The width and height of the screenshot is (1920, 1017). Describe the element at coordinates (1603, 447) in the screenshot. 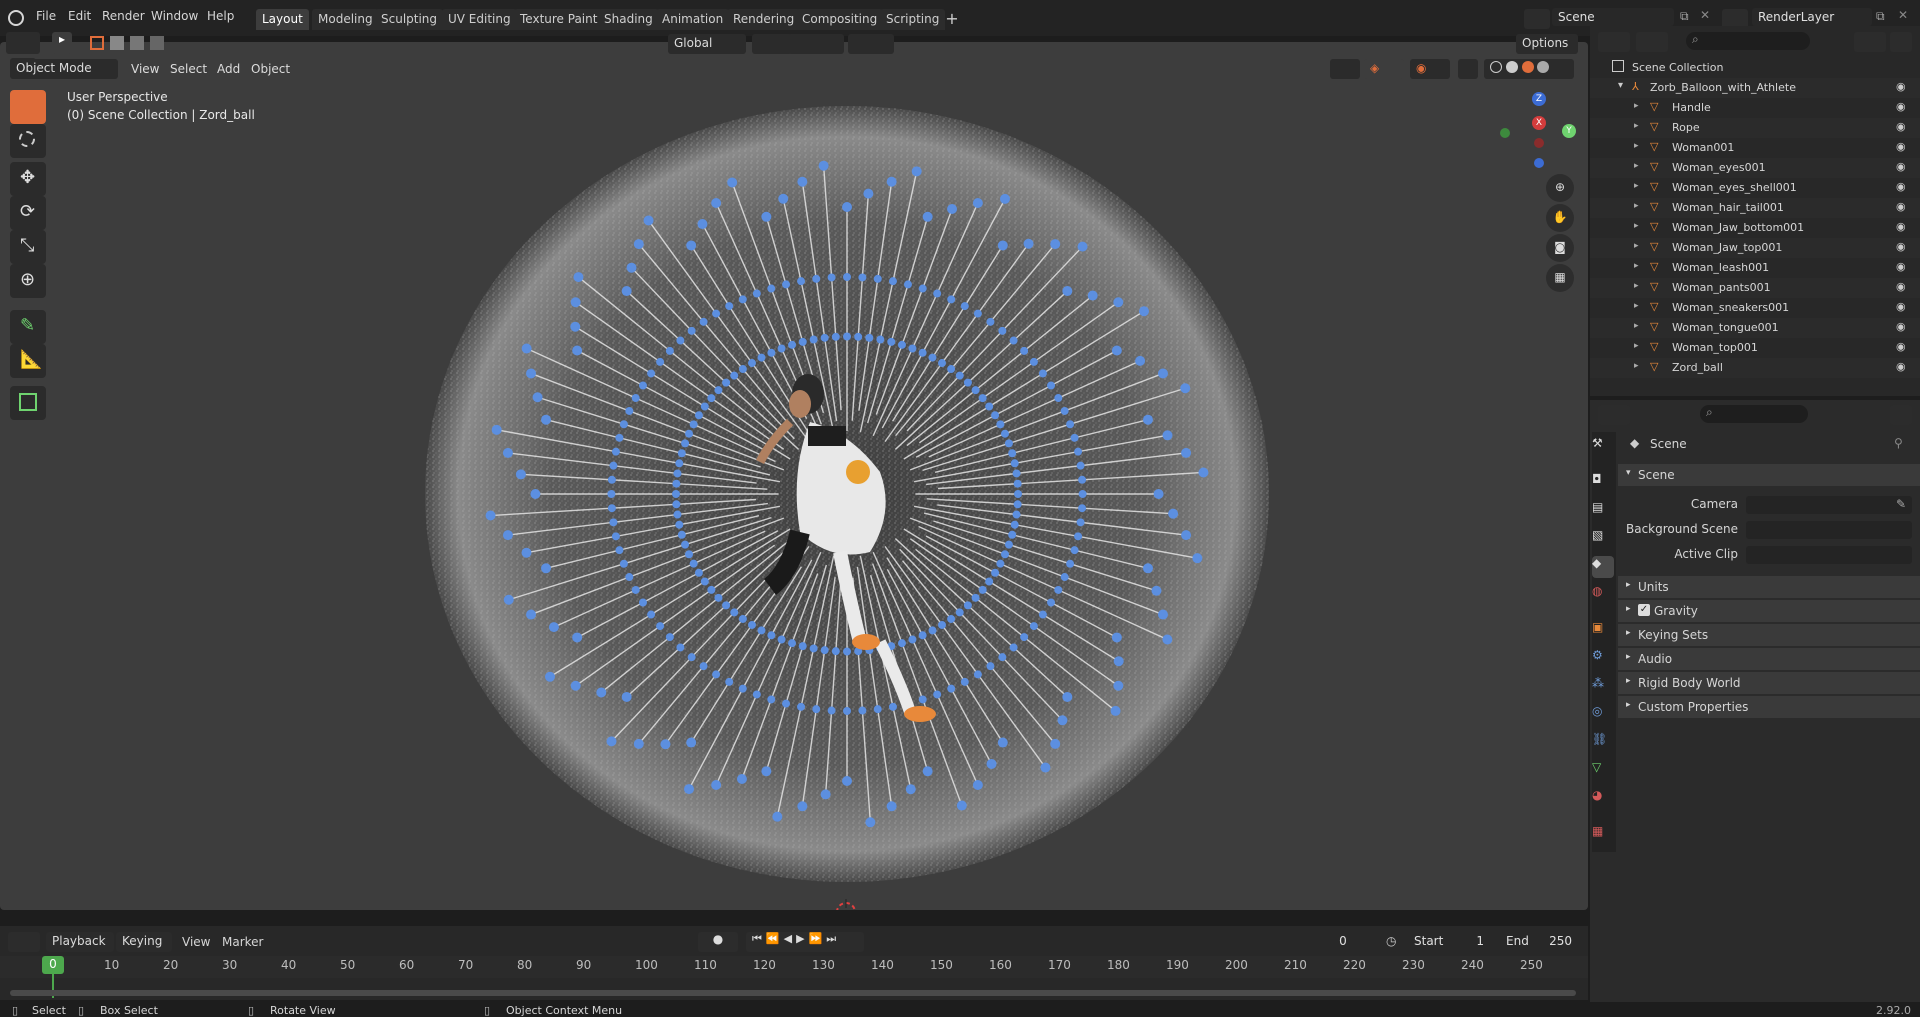

I see `tool-tab-icon: ⚒` at that location.